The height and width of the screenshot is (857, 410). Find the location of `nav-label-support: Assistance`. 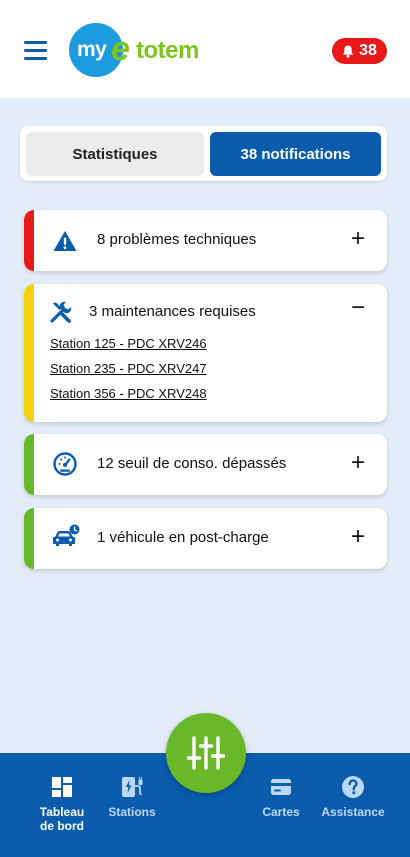

nav-label-support: Assistance is located at coordinates (353, 812).